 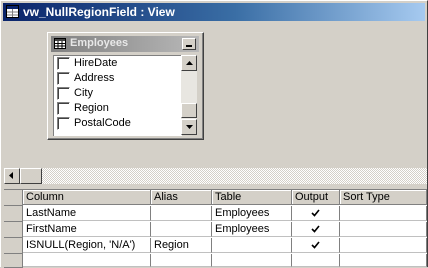 I want to click on arrow-up-icon, so click(x=189, y=63).